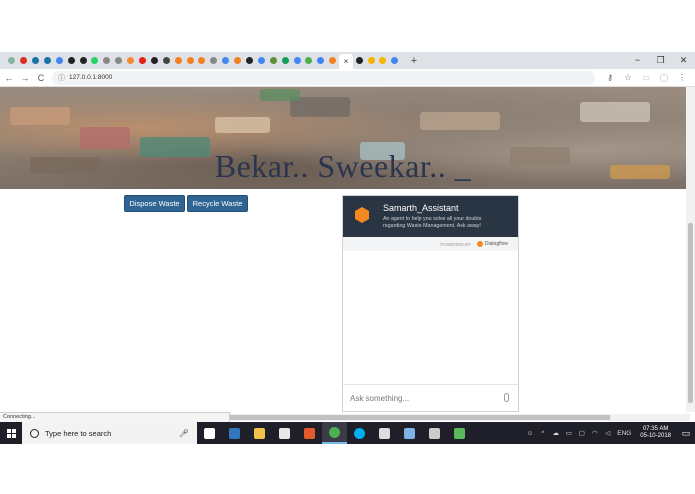 Image resolution: width=695 pixels, height=494 pixels. I want to click on store-icon, so click(284, 433).